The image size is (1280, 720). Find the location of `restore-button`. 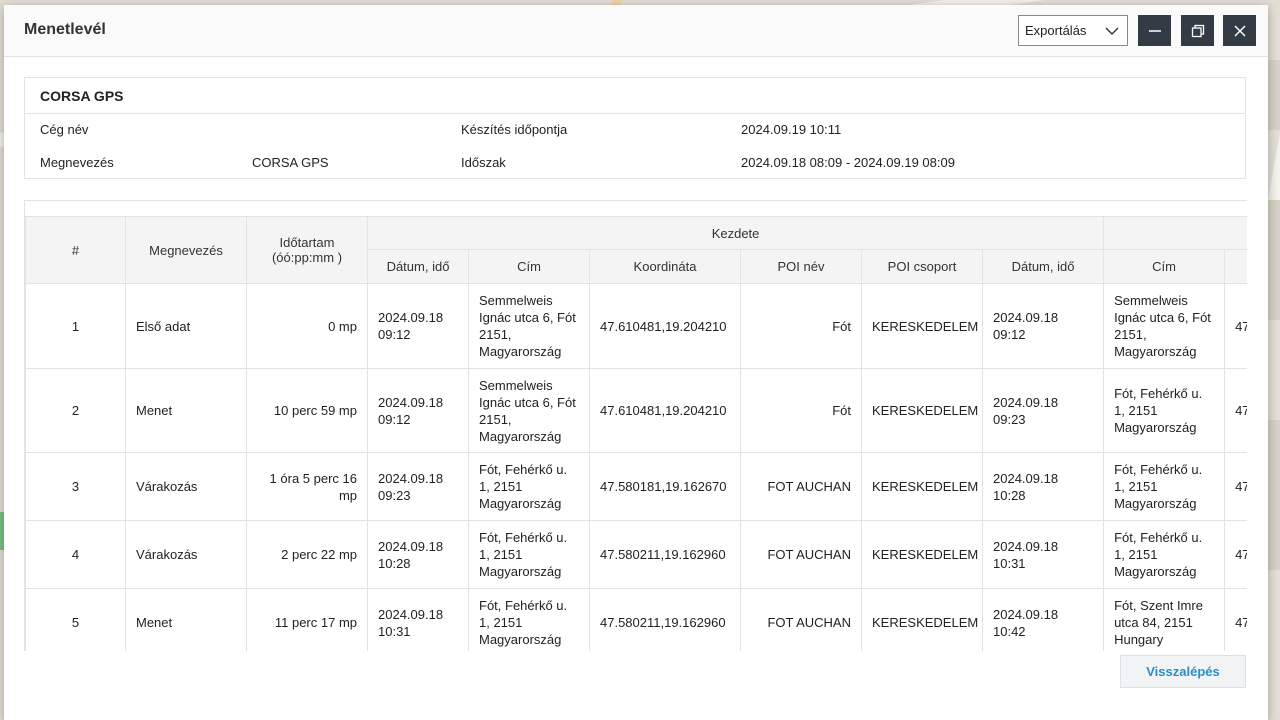

restore-button is located at coordinates (1197, 30).